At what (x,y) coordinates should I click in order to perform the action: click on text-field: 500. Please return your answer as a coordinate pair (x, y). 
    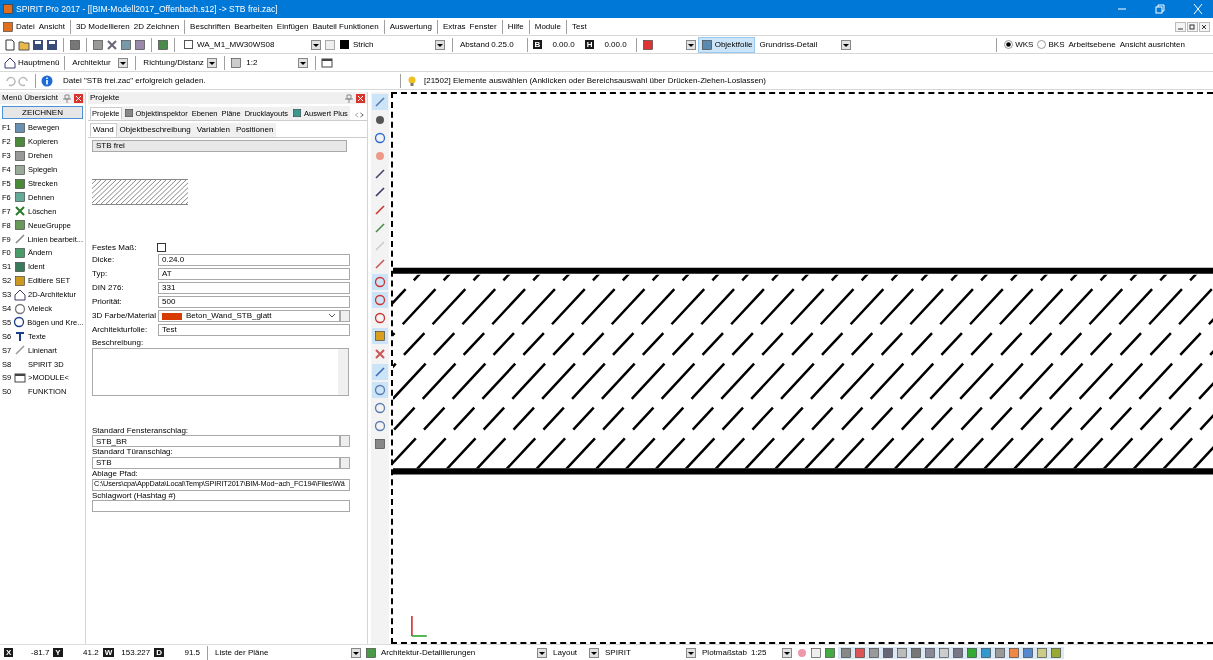
    Looking at the image, I should click on (254, 302).